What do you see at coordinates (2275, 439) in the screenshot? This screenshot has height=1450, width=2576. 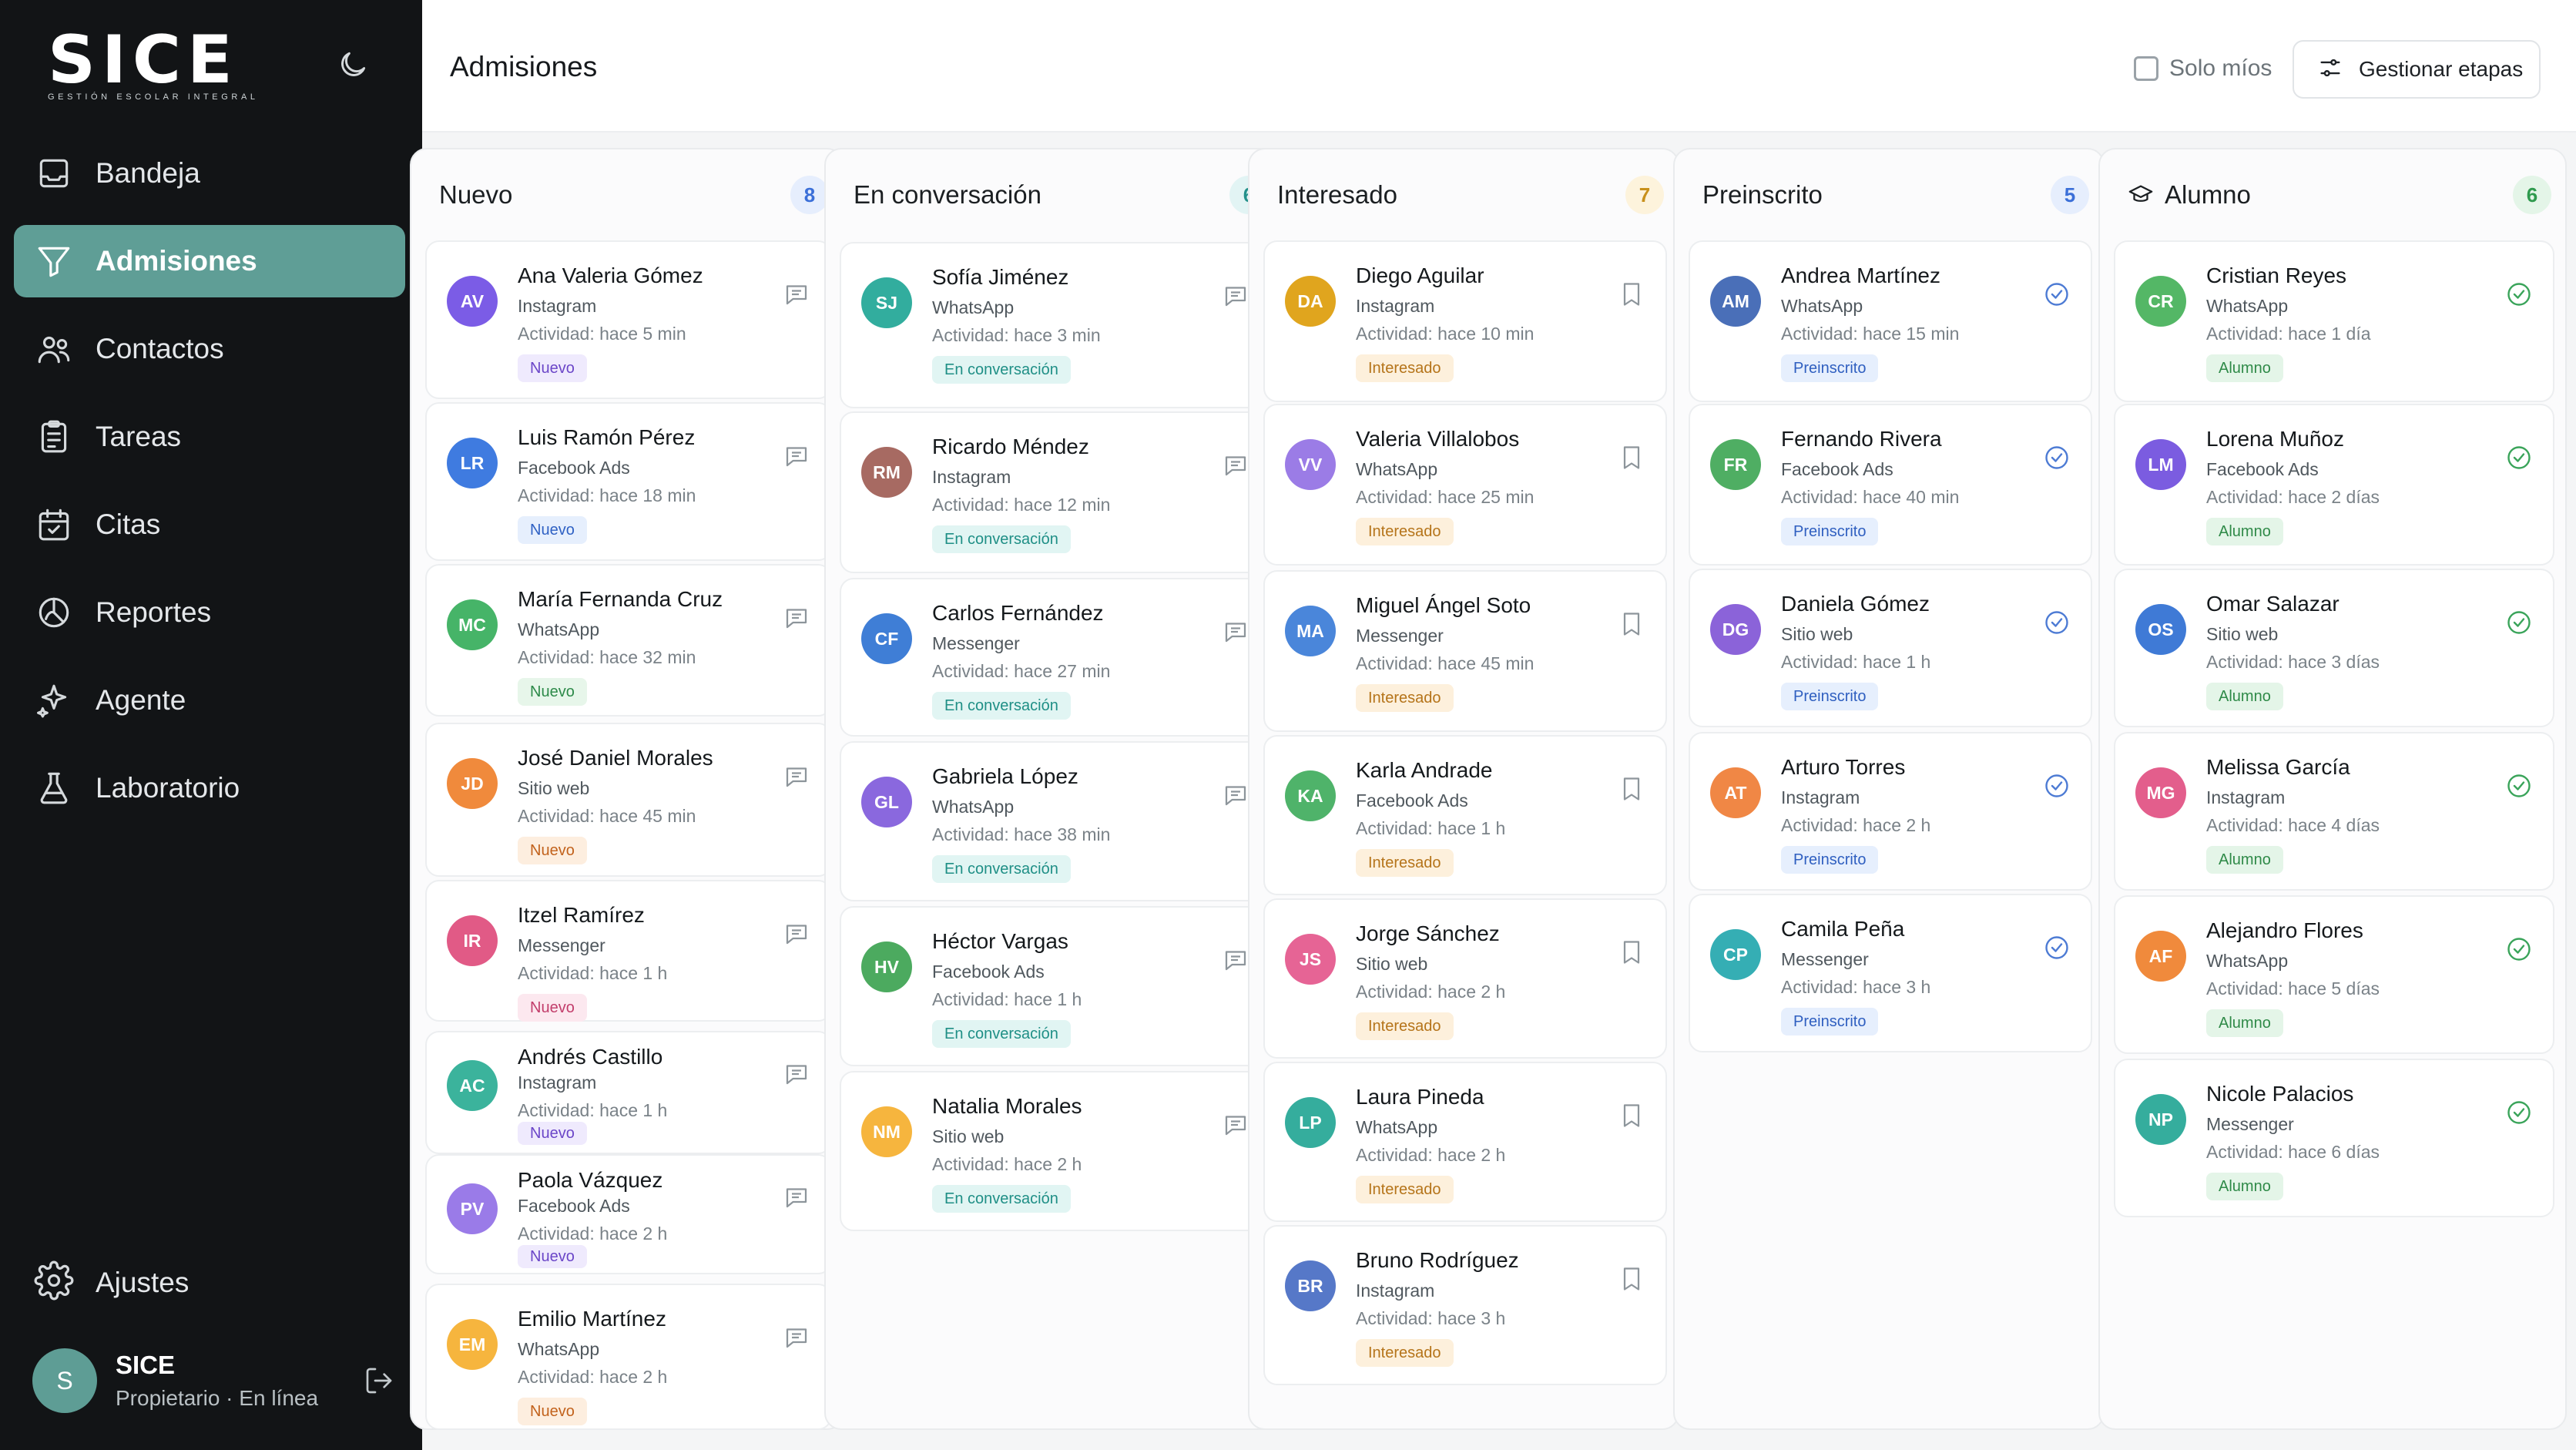 I see `lead-name: Lorena Muñoz` at bounding box center [2275, 439].